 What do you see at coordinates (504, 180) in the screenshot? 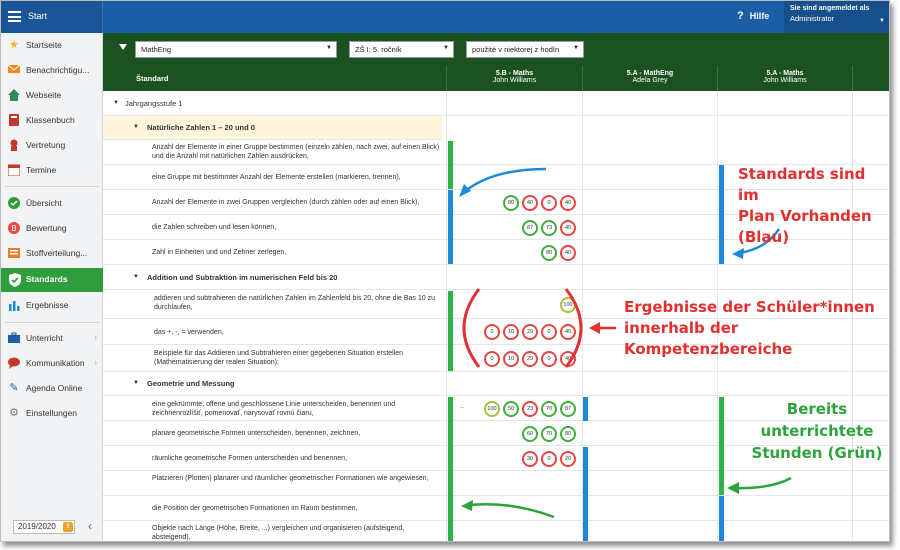
I see `blue-arrow` at bounding box center [504, 180].